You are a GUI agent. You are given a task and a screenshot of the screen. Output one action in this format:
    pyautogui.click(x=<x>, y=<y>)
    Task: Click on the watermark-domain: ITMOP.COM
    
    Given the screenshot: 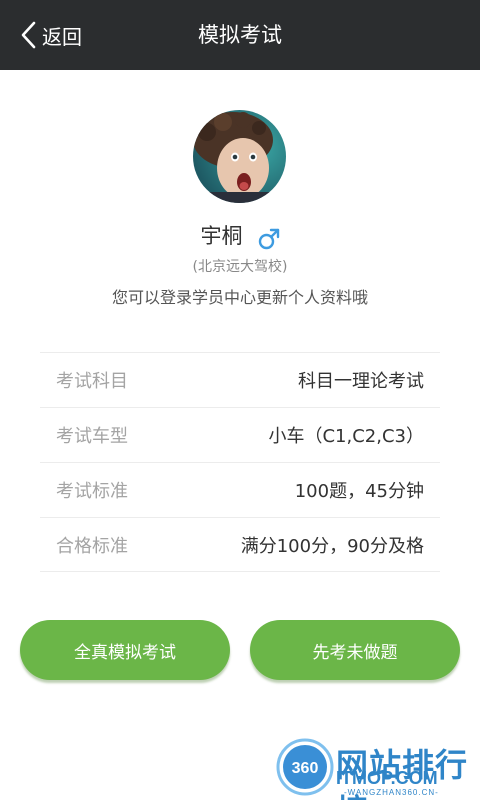 What is the action you would take?
    pyautogui.click(x=387, y=778)
    